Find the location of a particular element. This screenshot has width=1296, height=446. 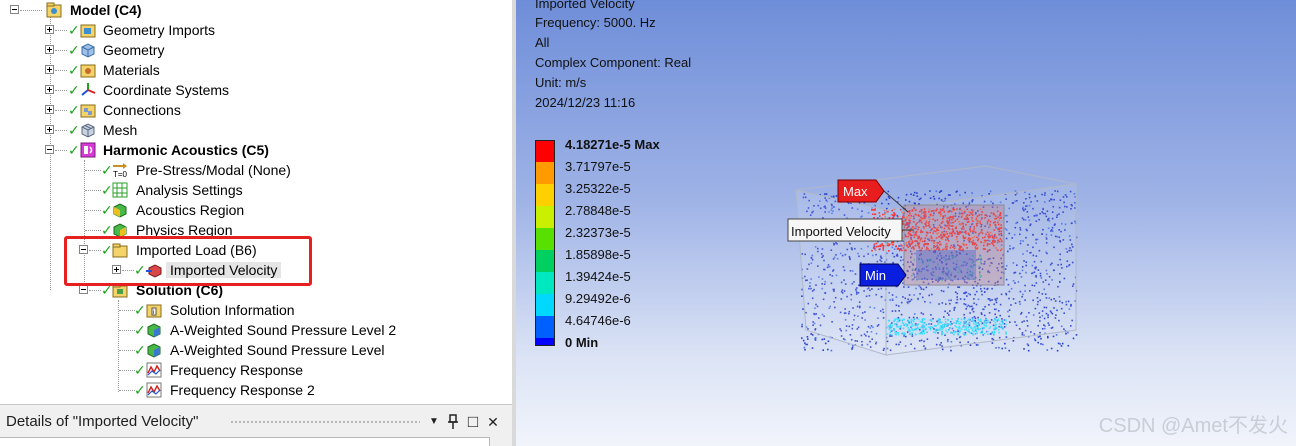

acoustics-region-icon is located at coordinates (120, 210).